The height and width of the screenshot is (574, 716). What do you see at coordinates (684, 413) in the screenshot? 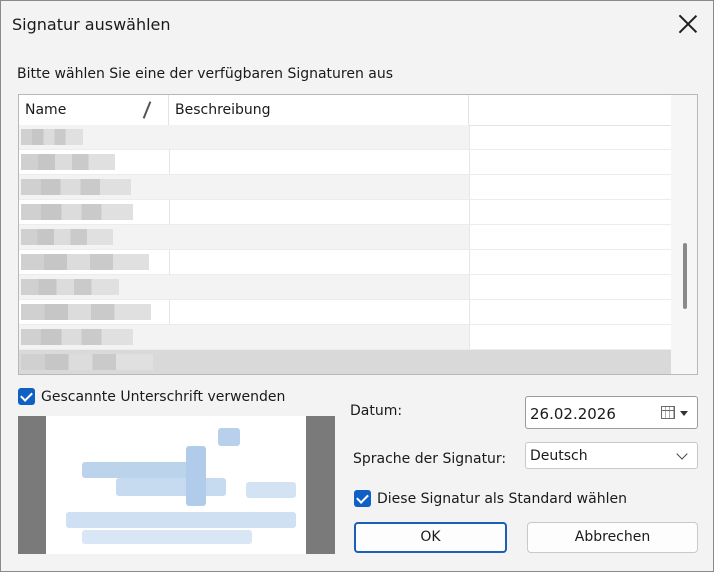
I see `dropdown-arrow-icon` at bounding box center [684, 413].